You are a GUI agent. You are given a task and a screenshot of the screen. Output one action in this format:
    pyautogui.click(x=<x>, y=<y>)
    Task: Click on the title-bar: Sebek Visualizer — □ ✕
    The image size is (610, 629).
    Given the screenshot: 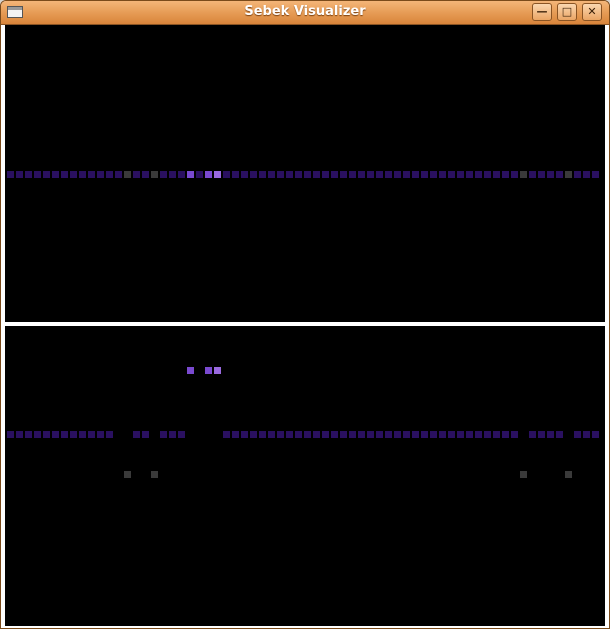 What is the action you would take?
    pyautogui.click(x=305, y=13)
    